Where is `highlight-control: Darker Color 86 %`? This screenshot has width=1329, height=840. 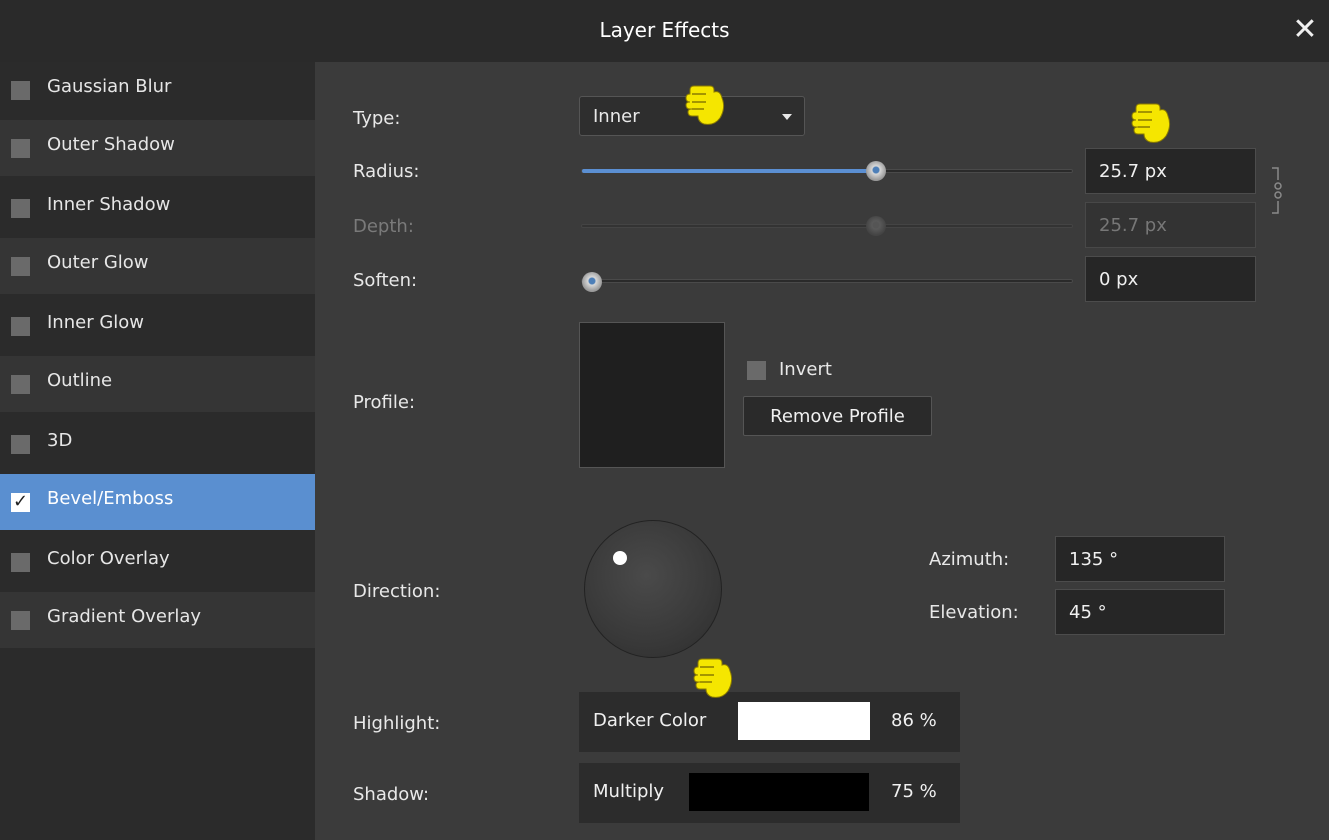
highlight-control: Darker Color 86 % is located at coordinates (769, 722).